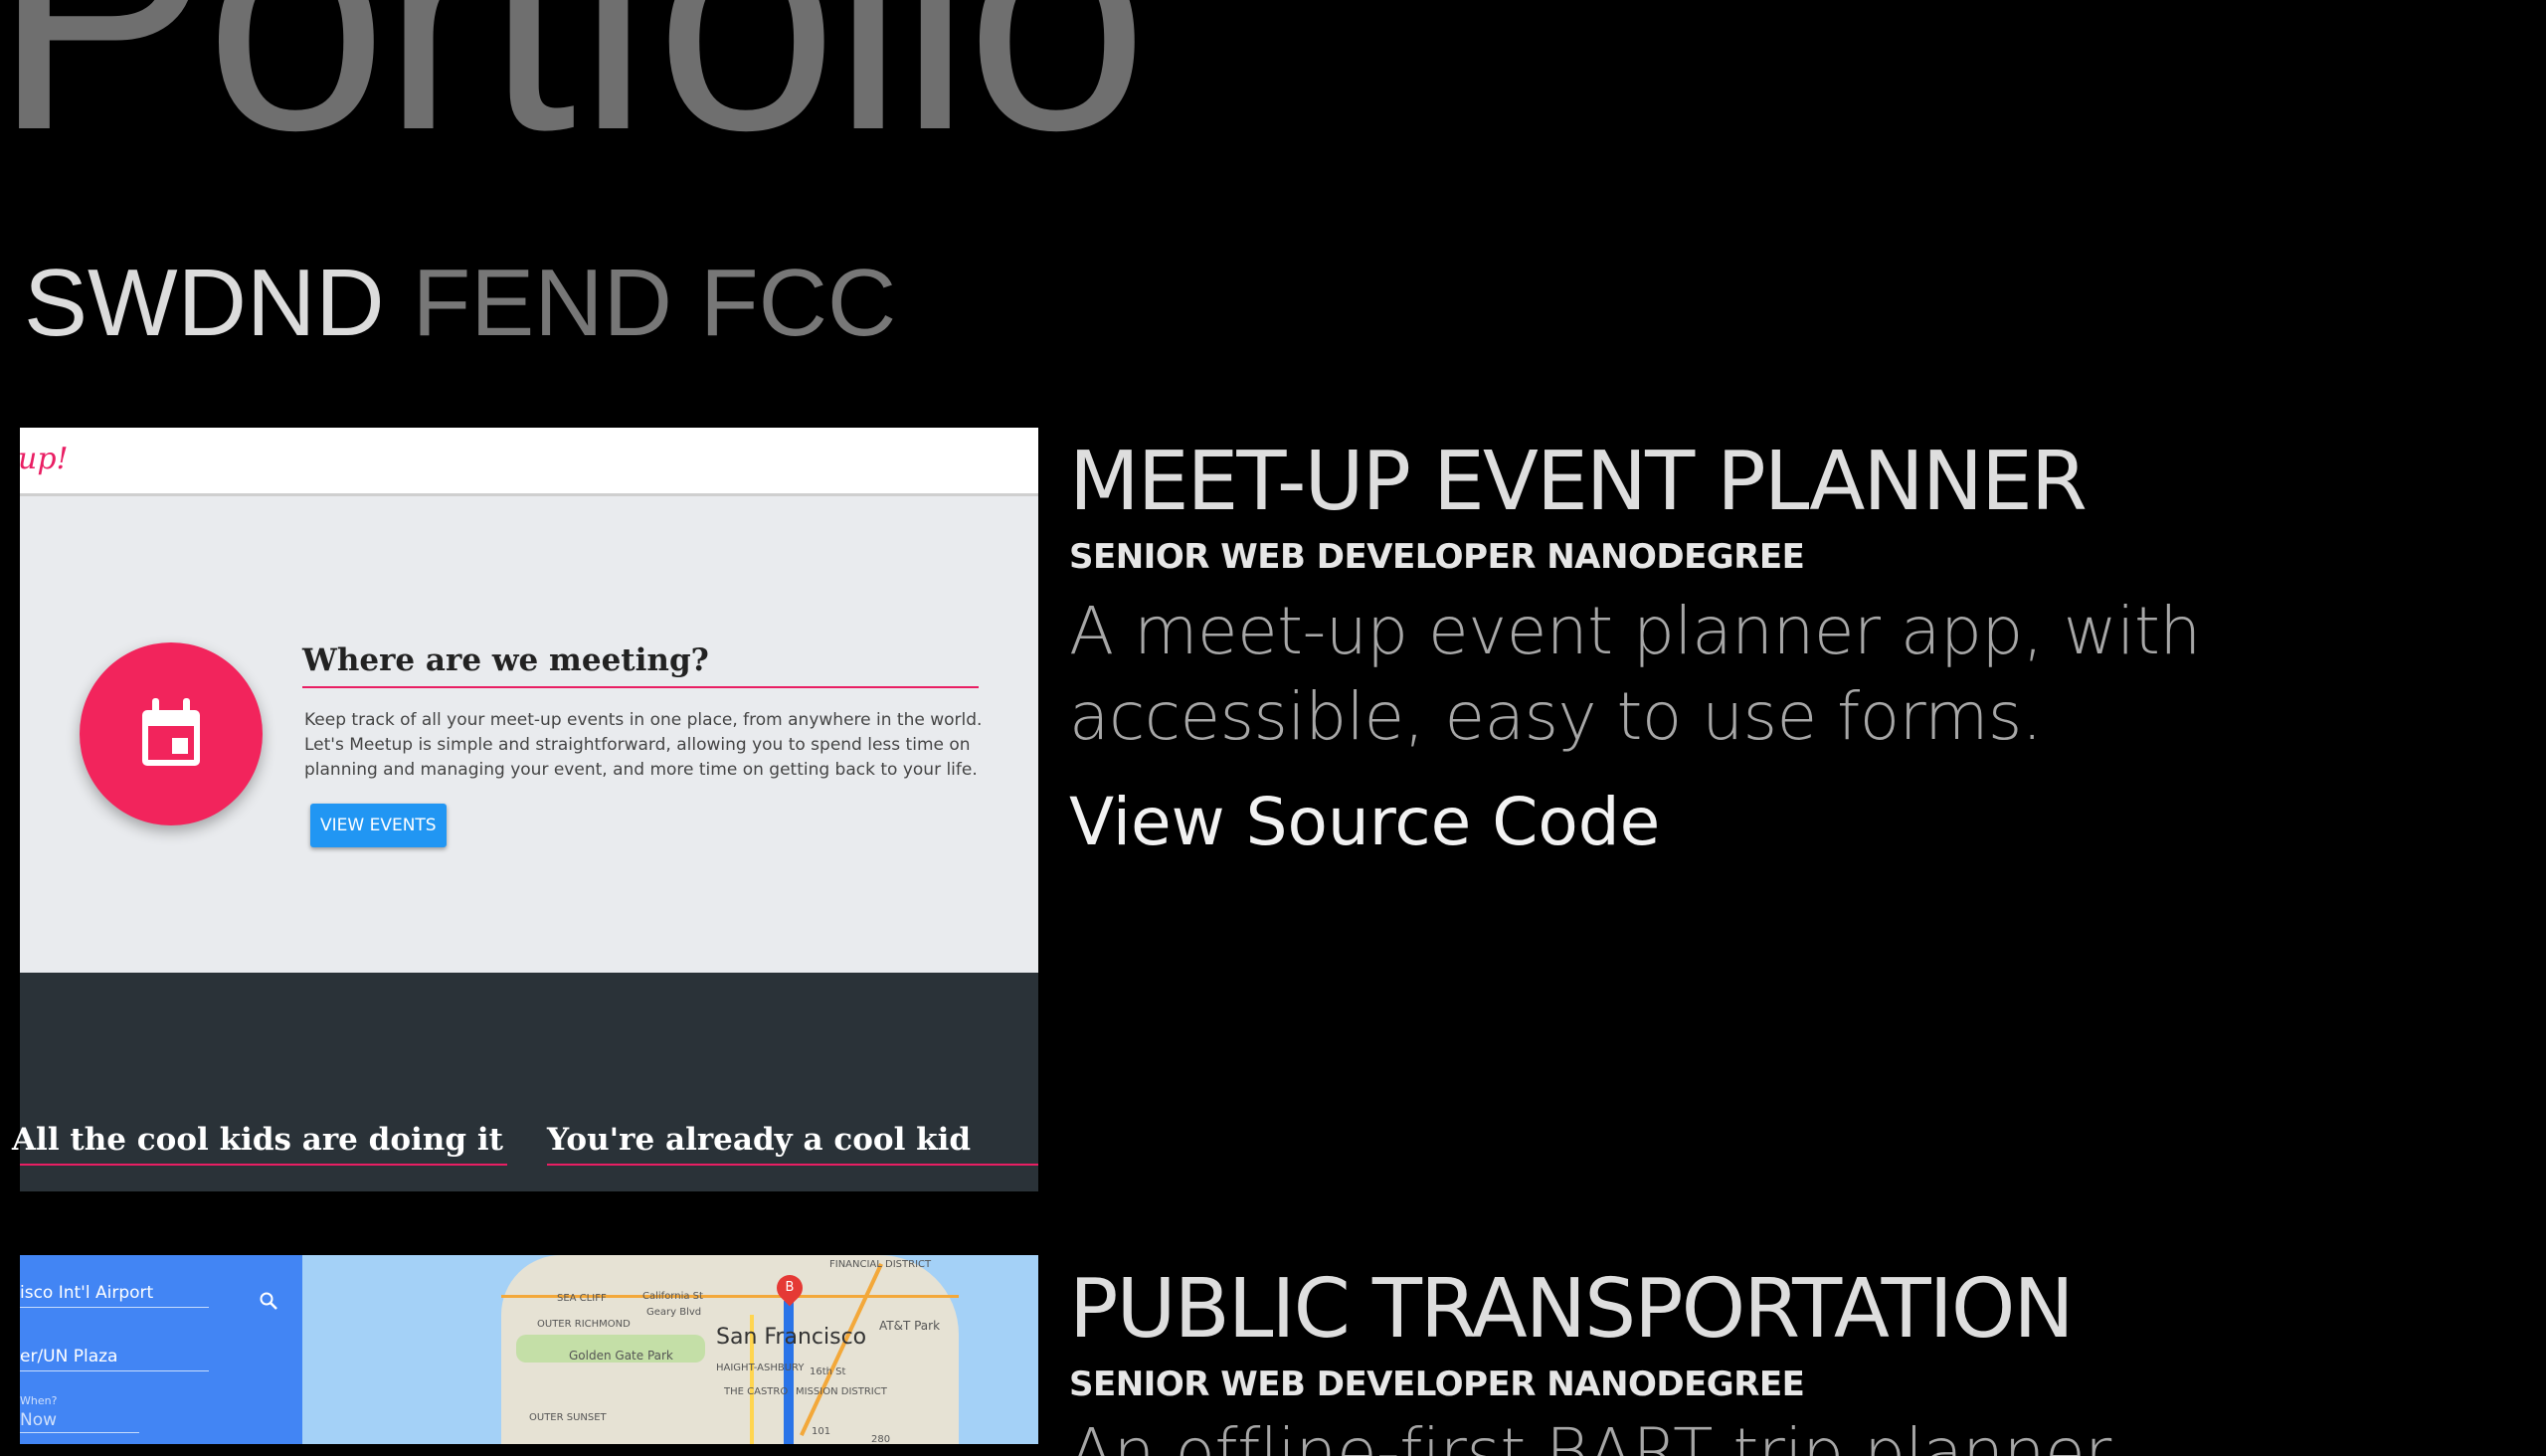 The image size is (2546, 1456). Describe the element at coordinates (1572, 1309) in the screenshot. I see `project-title: PUBLIC TRANSPORTATION` at that location.